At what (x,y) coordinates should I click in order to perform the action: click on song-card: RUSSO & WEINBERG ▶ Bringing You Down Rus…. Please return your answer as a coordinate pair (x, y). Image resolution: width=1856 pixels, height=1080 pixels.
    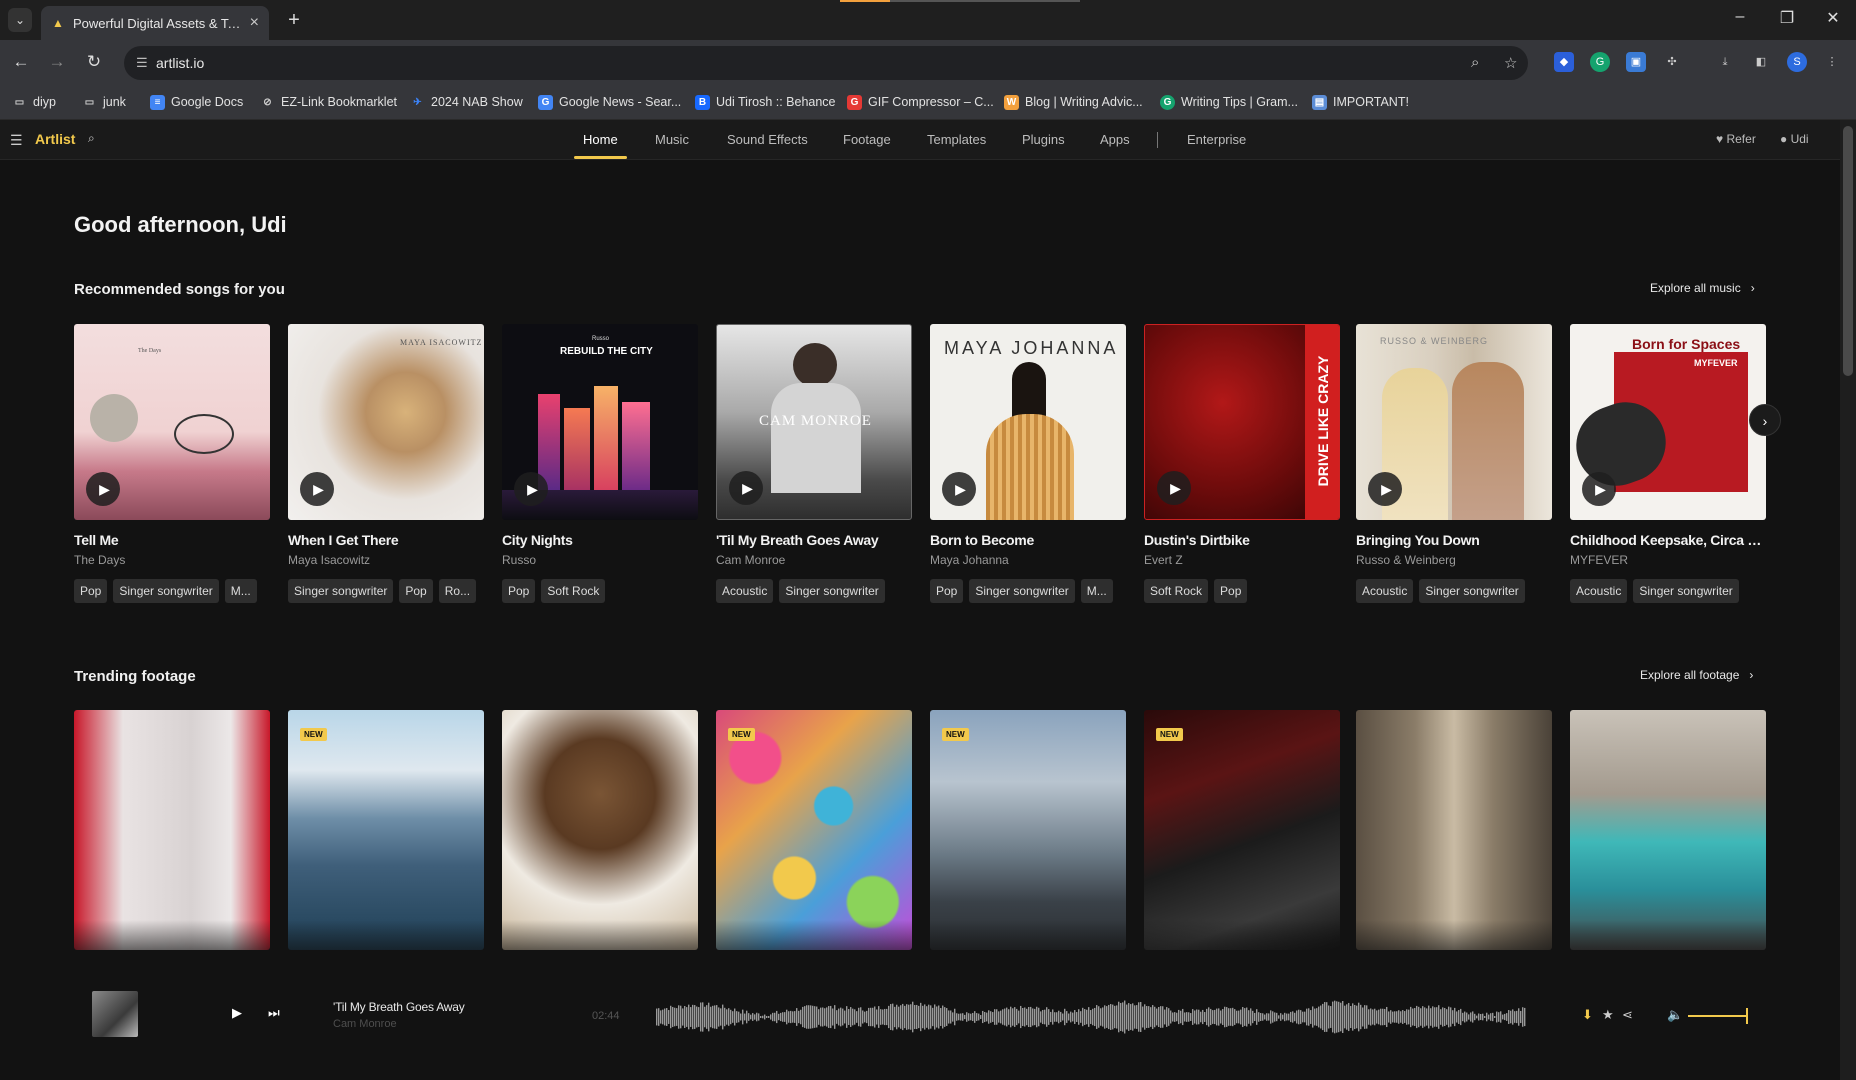
    Looking at the image, I should click on (1454, 463).